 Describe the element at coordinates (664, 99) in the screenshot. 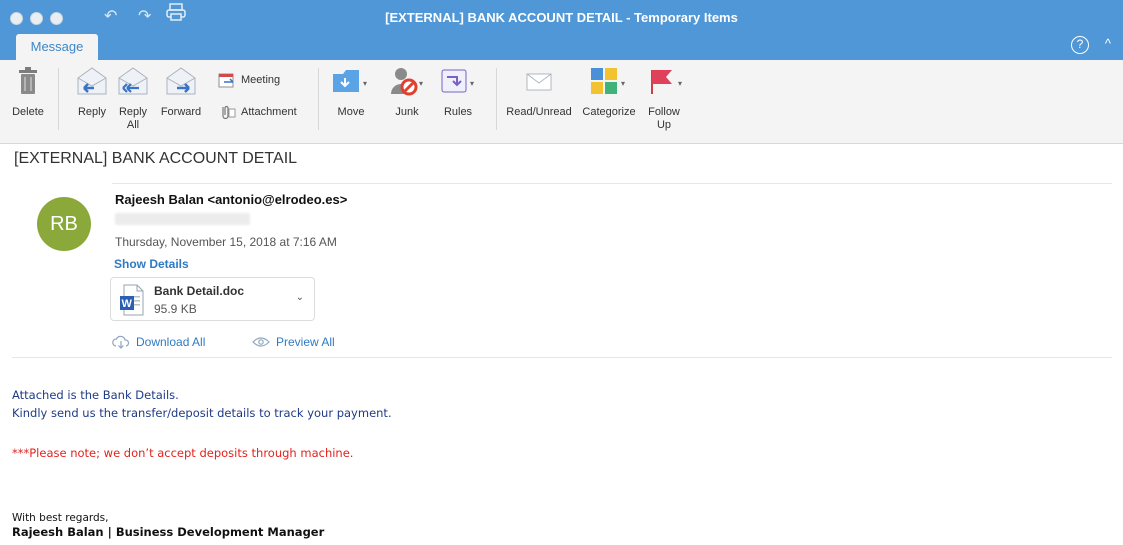

I see `follow-up-button: ▾ Follow Up` at that location.